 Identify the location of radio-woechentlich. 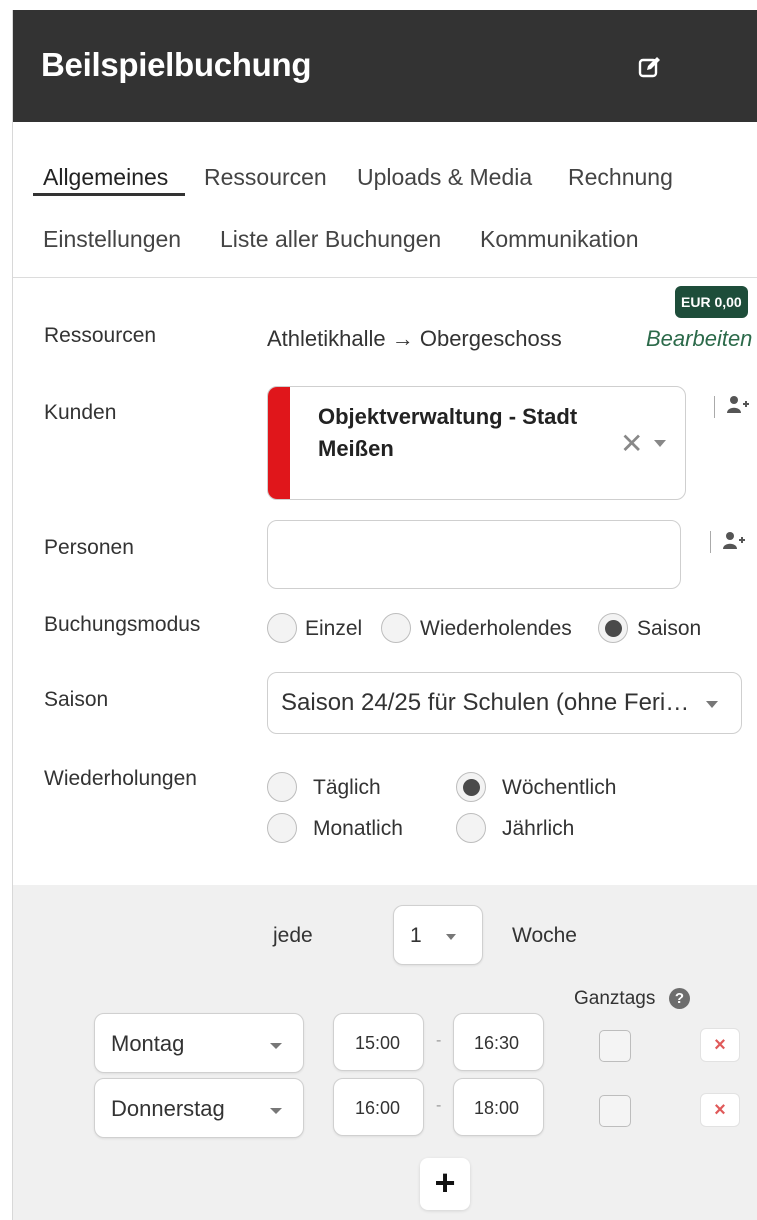
(471, 787).